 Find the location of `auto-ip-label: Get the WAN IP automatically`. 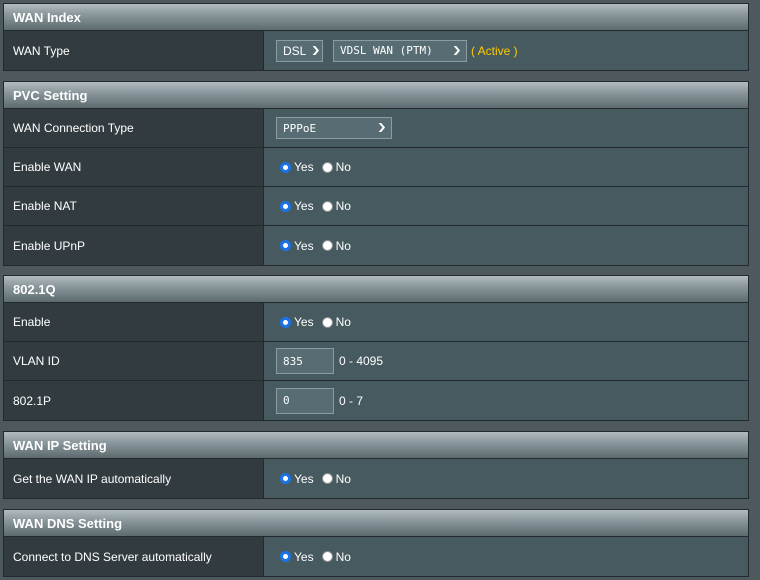

auto-ip-label: Get the WAN IP automatically is located at coordinates (134, 478).